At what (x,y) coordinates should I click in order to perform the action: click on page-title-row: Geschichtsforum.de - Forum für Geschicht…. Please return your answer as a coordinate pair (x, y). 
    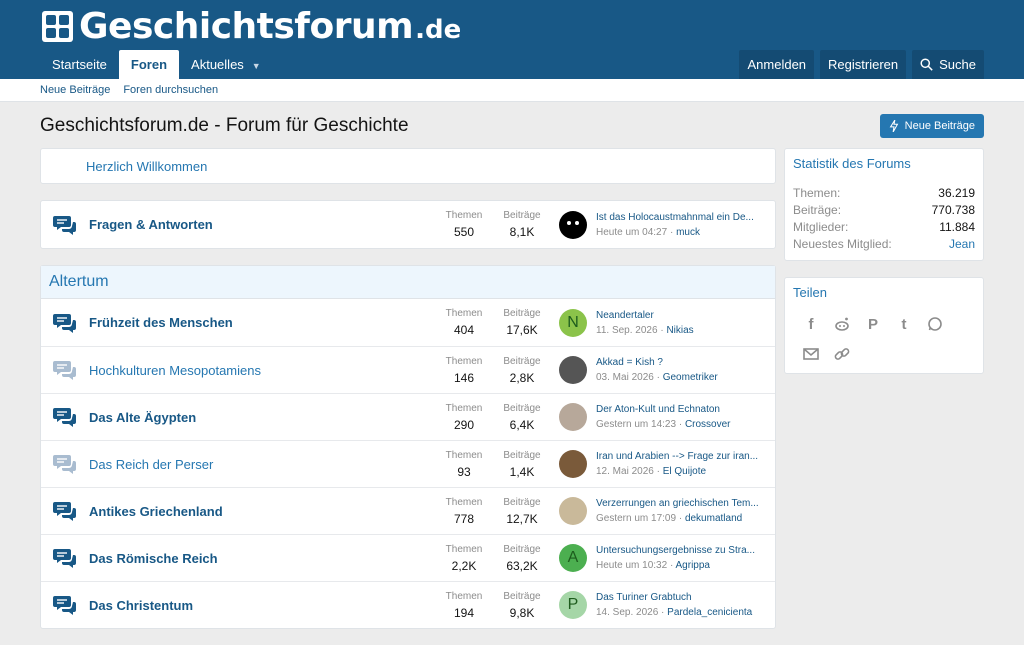
    Looking at the image, I should click on (512, 126).